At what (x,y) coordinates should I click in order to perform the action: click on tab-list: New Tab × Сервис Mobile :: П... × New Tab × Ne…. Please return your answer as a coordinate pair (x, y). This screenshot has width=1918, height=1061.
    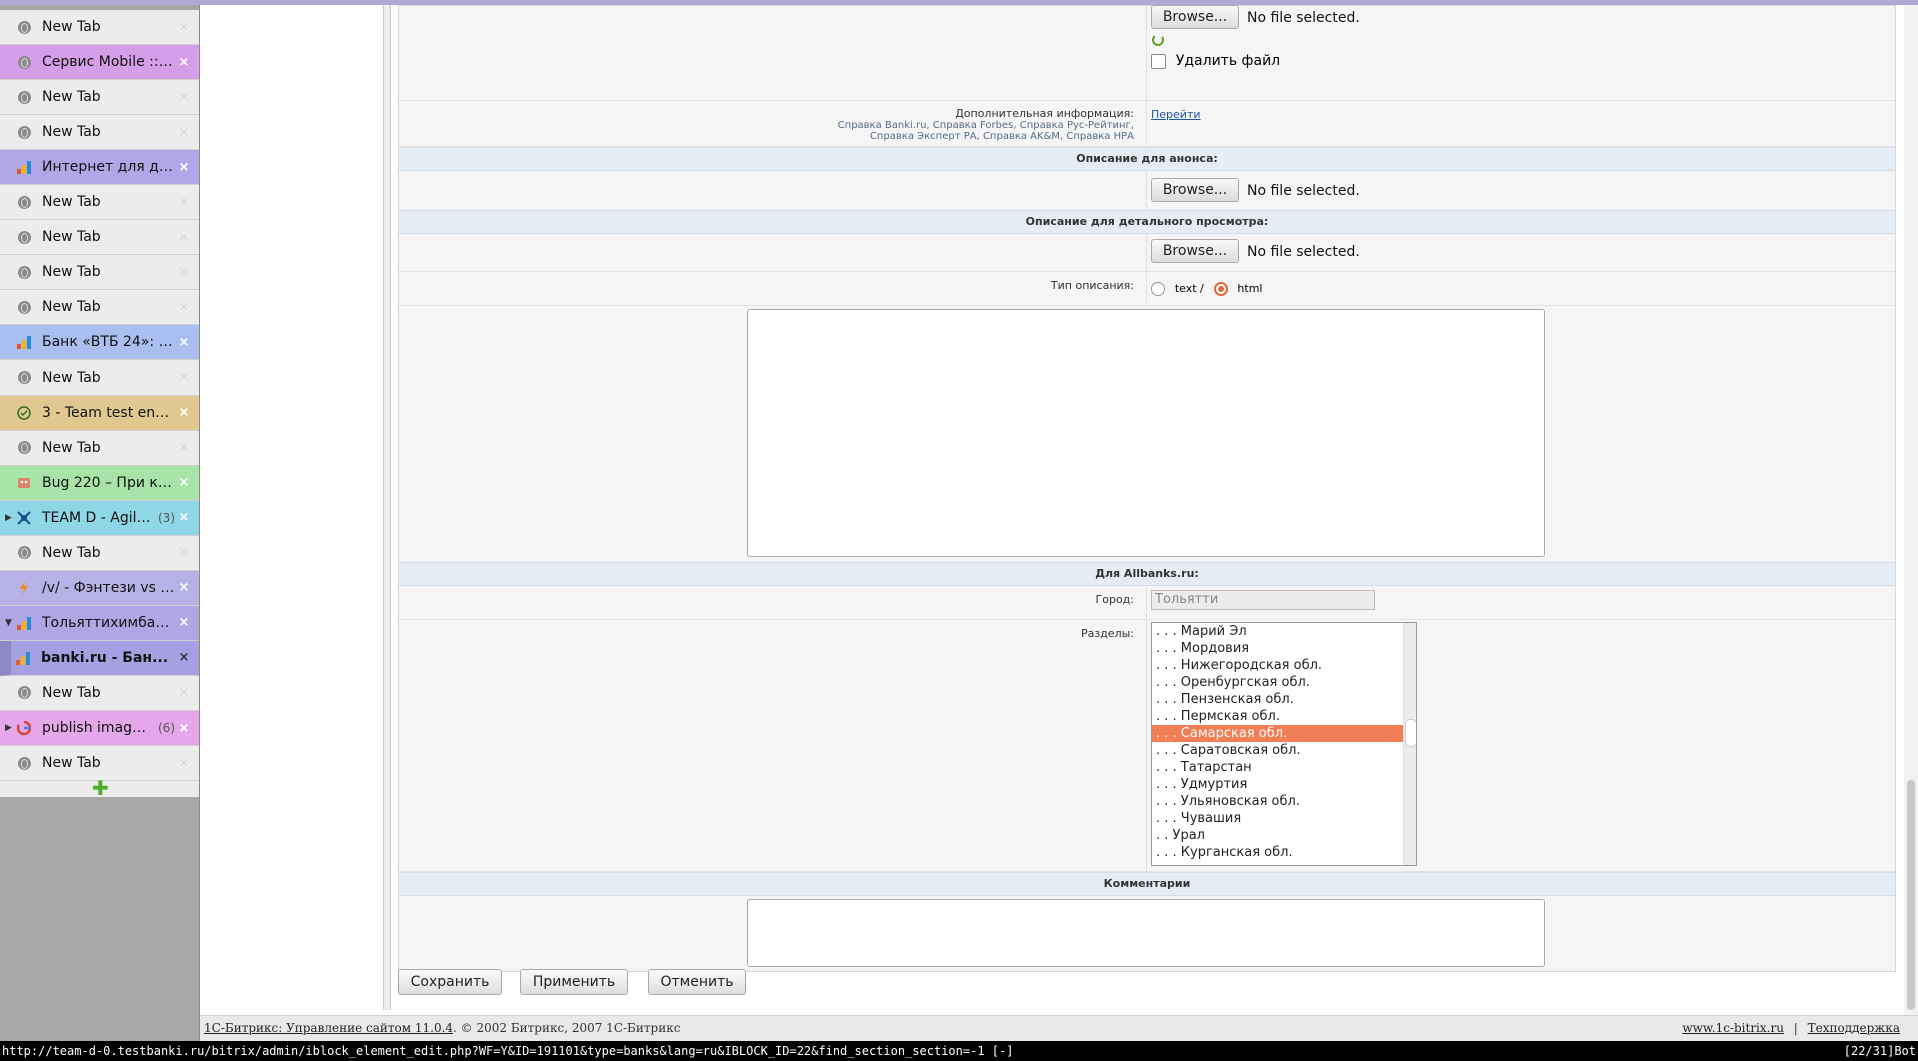
    Looking at the image, I should click on (99, 404).